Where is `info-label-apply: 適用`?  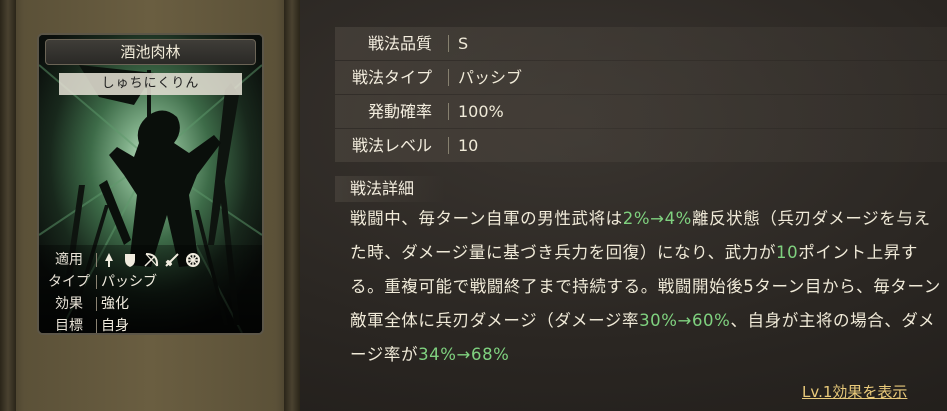 info-label-apply: 適用 is located at coordinates (69, 260).